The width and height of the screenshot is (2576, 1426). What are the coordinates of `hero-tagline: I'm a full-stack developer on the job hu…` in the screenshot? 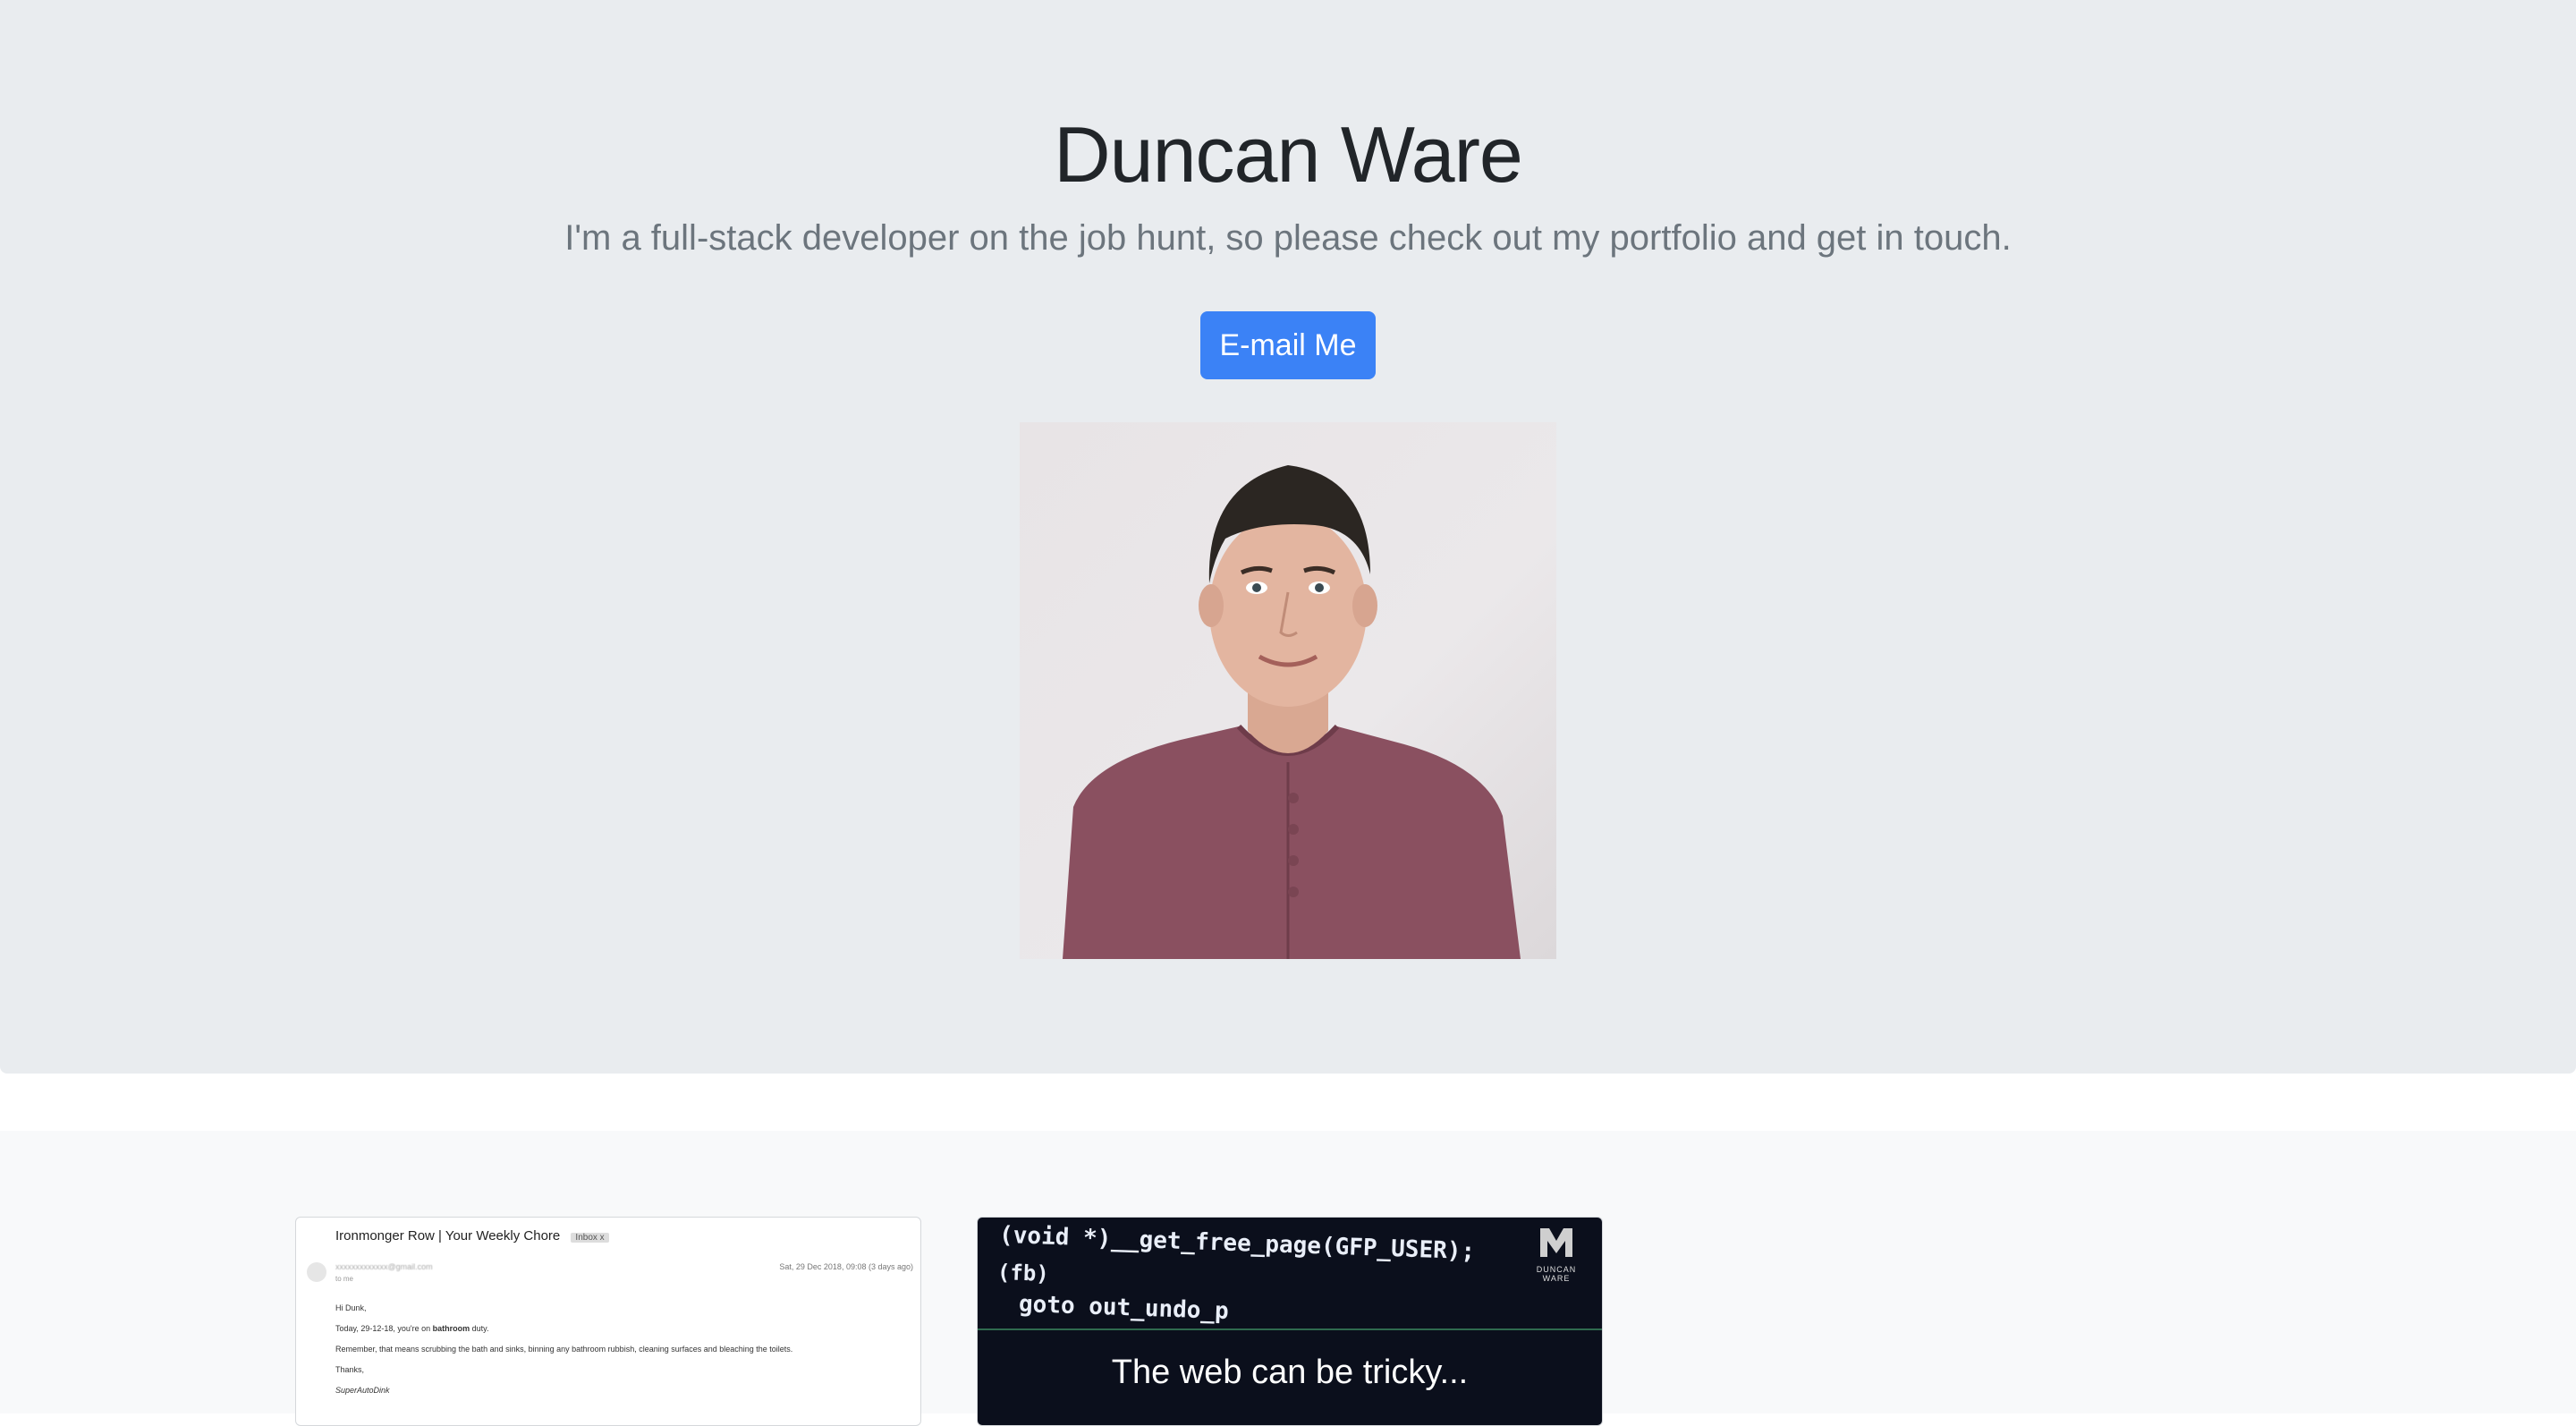 It's located at (1288, 238).